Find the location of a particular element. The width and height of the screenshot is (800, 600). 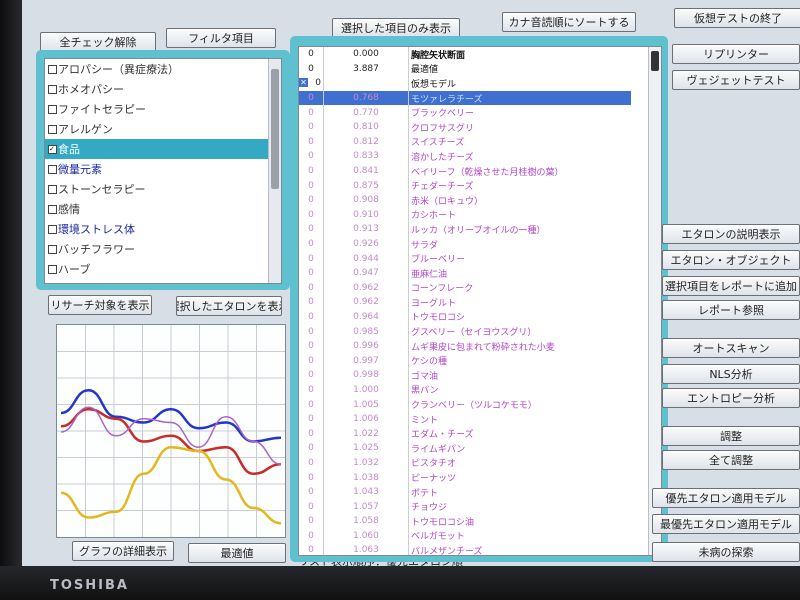

show-research-target-button: リサーチ対象を表示 is located at coordinates (100, 305).